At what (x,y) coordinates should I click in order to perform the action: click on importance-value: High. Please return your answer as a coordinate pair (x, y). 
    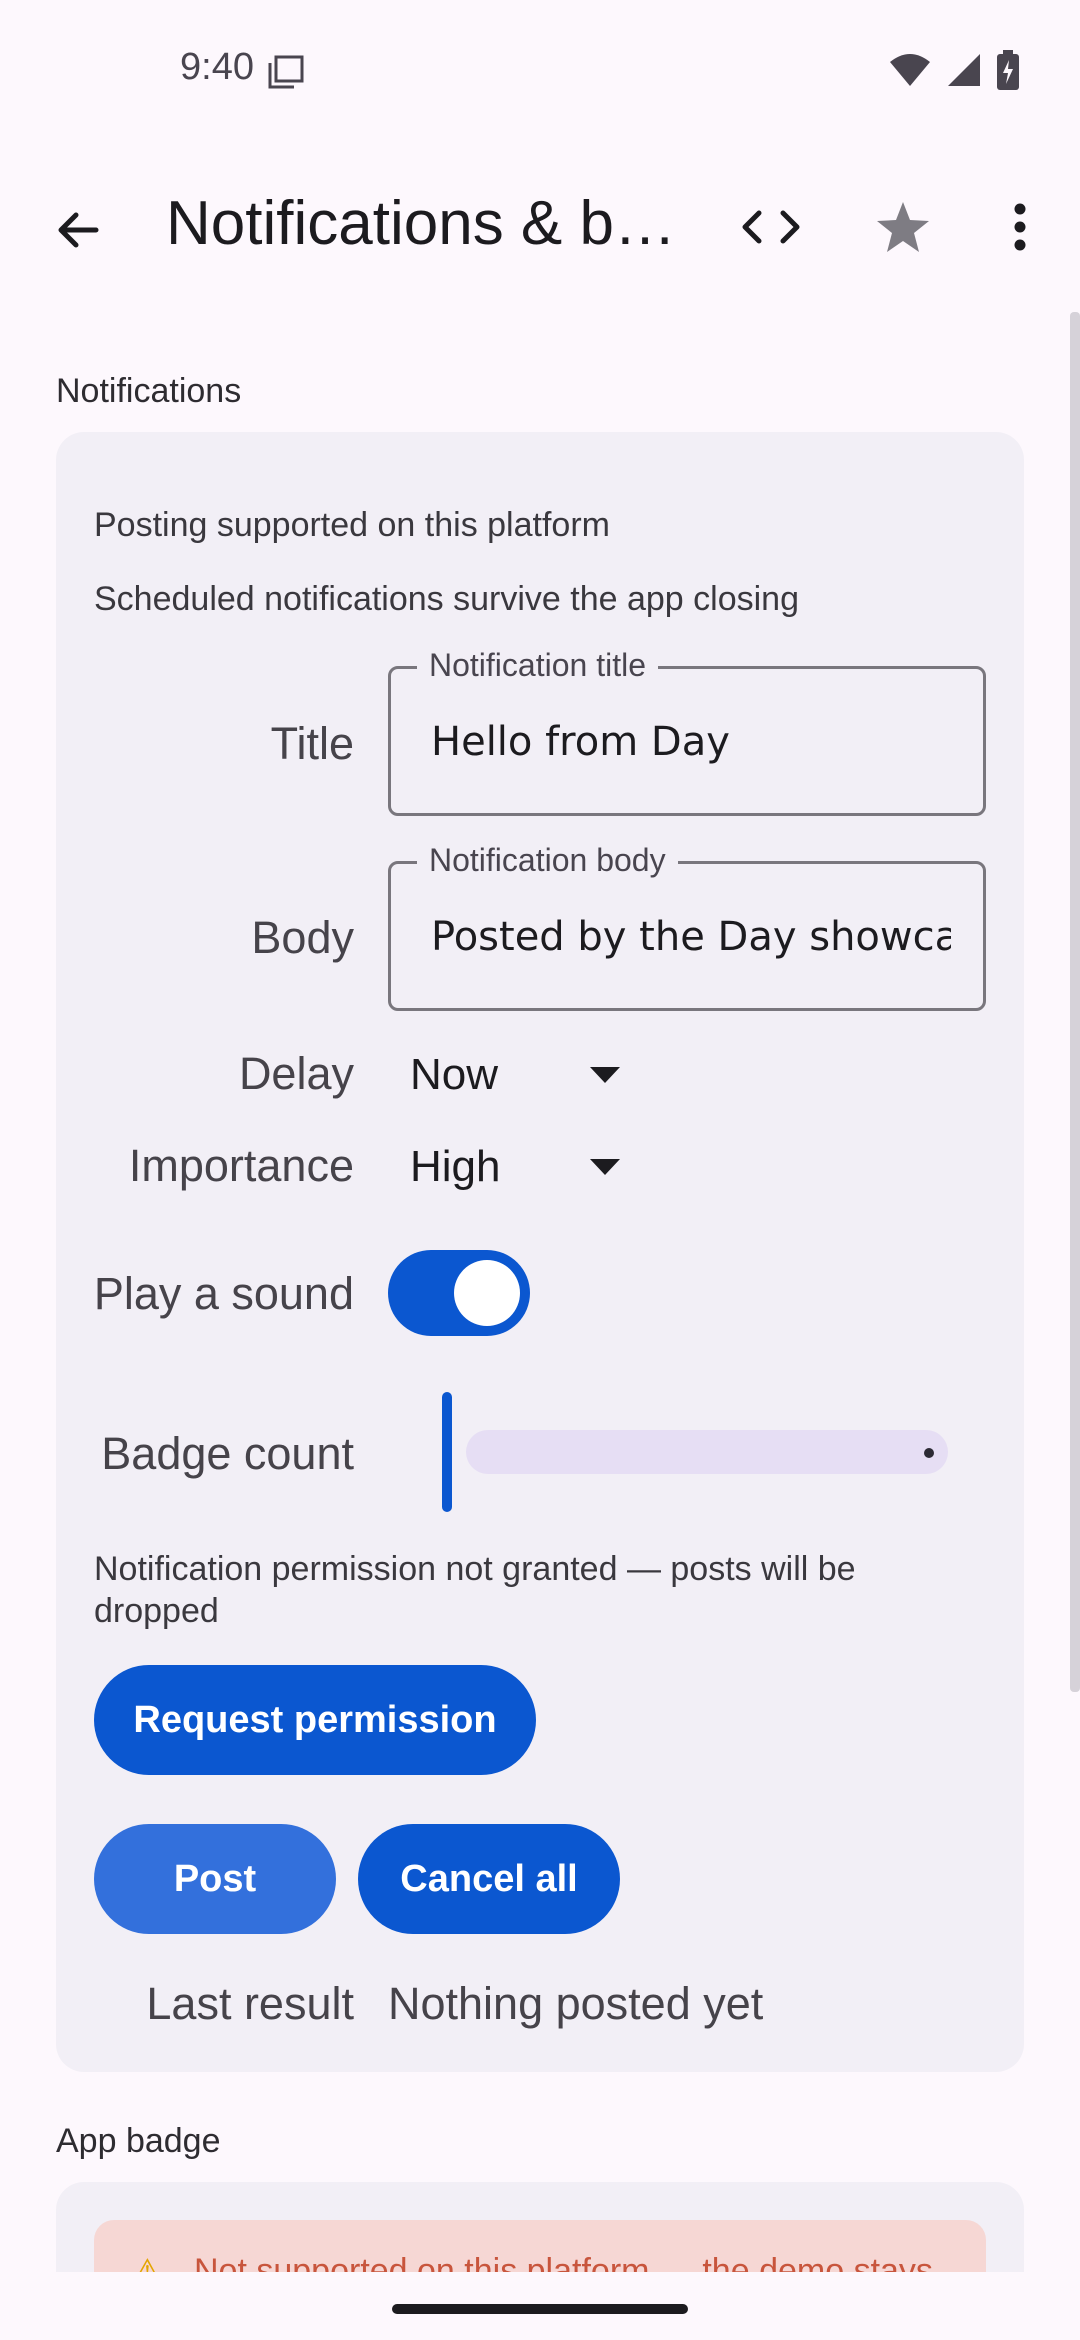
    Looking at the image, I should click on (455, 1166).